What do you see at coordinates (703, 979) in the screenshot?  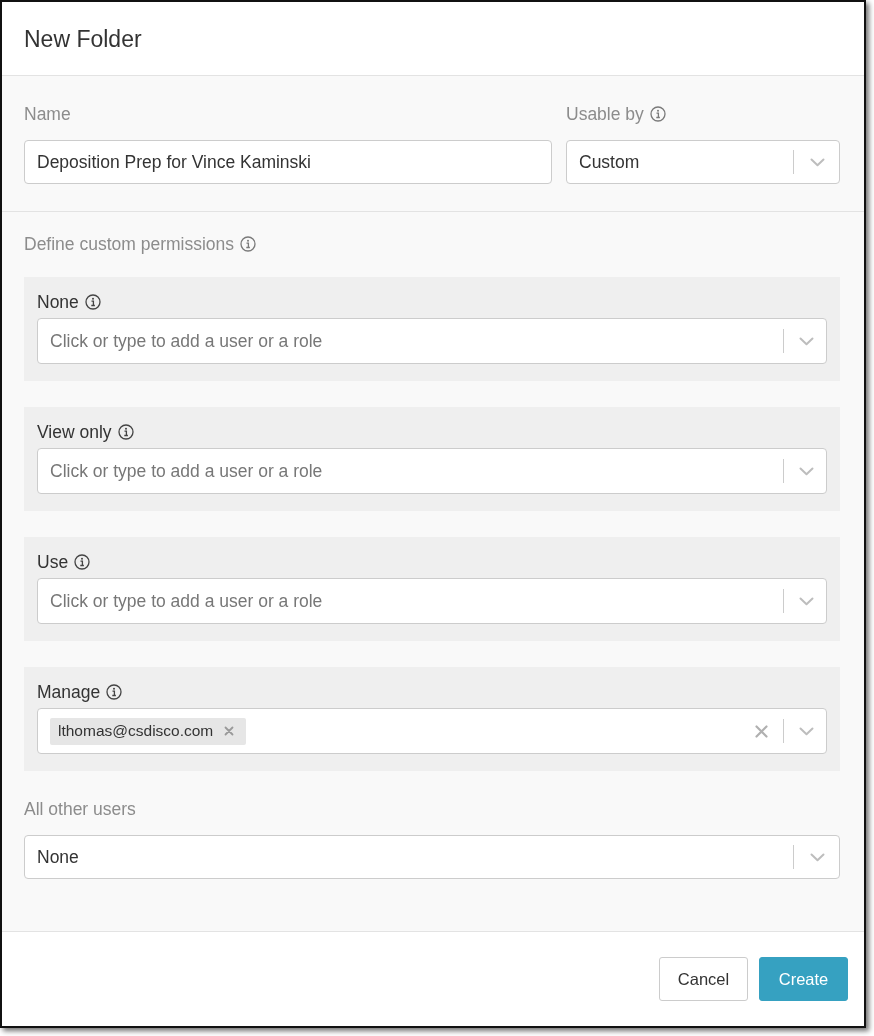 I see `cancel-button: Cancel` at bounding box center [703, 979].